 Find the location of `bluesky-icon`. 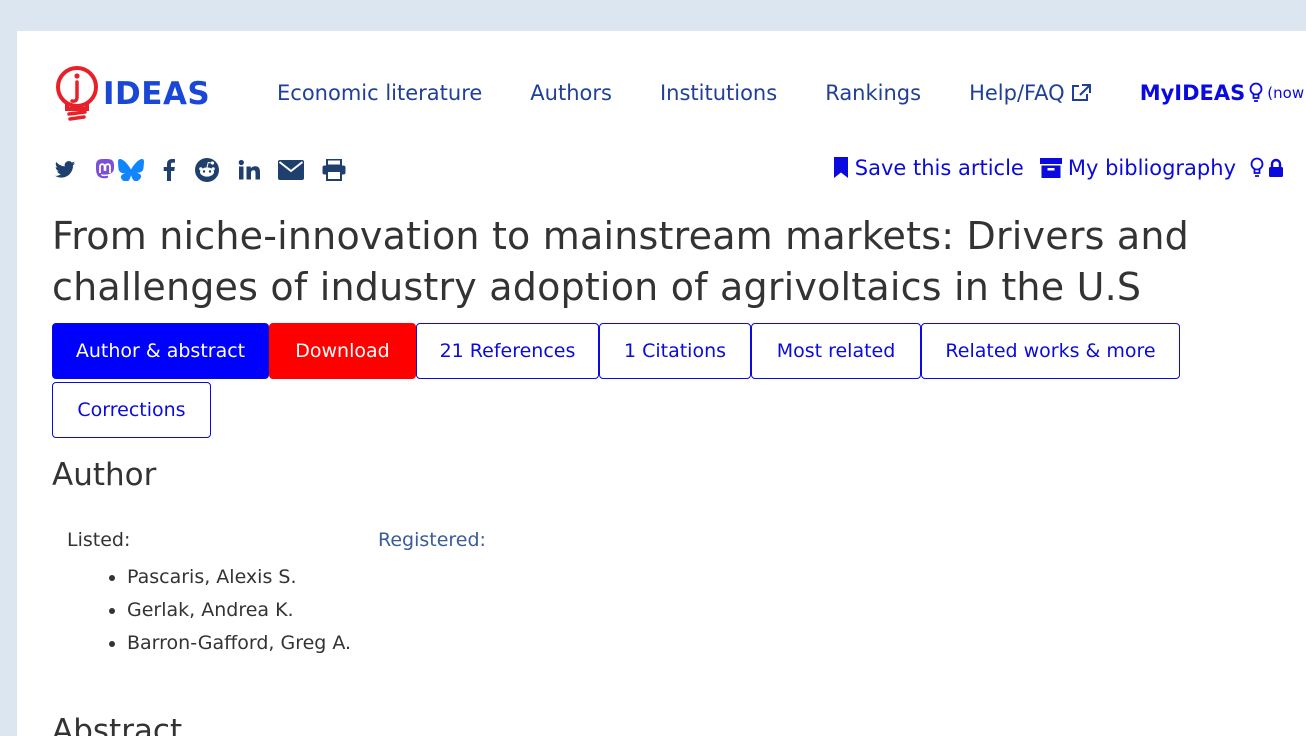

bluesky-icon is located at coordinates (131, 170).